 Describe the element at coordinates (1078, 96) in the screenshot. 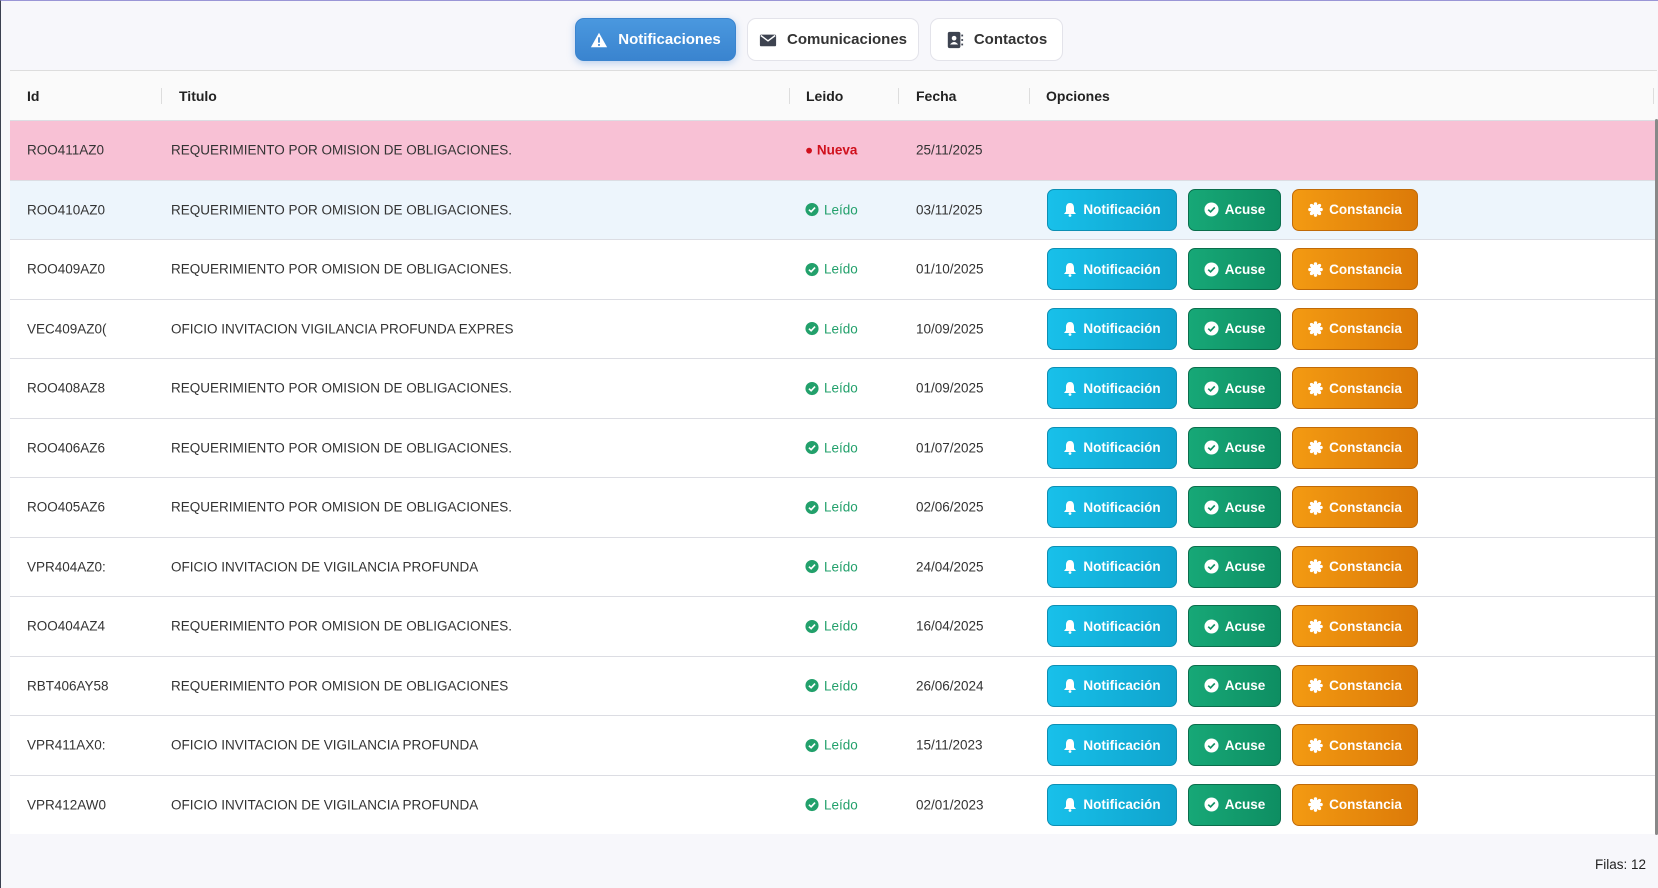

I see `column-header-opciones: Opciones` at that location.